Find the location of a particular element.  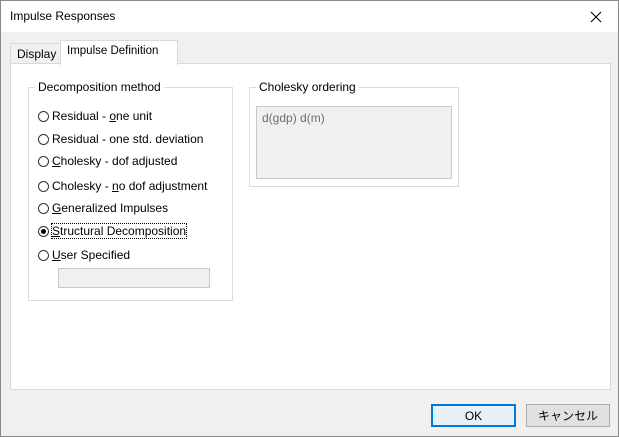

radio-cholesky-no-dof-adjustment: Cholesky - no dof adjustment is located at coordinates (122, 186).